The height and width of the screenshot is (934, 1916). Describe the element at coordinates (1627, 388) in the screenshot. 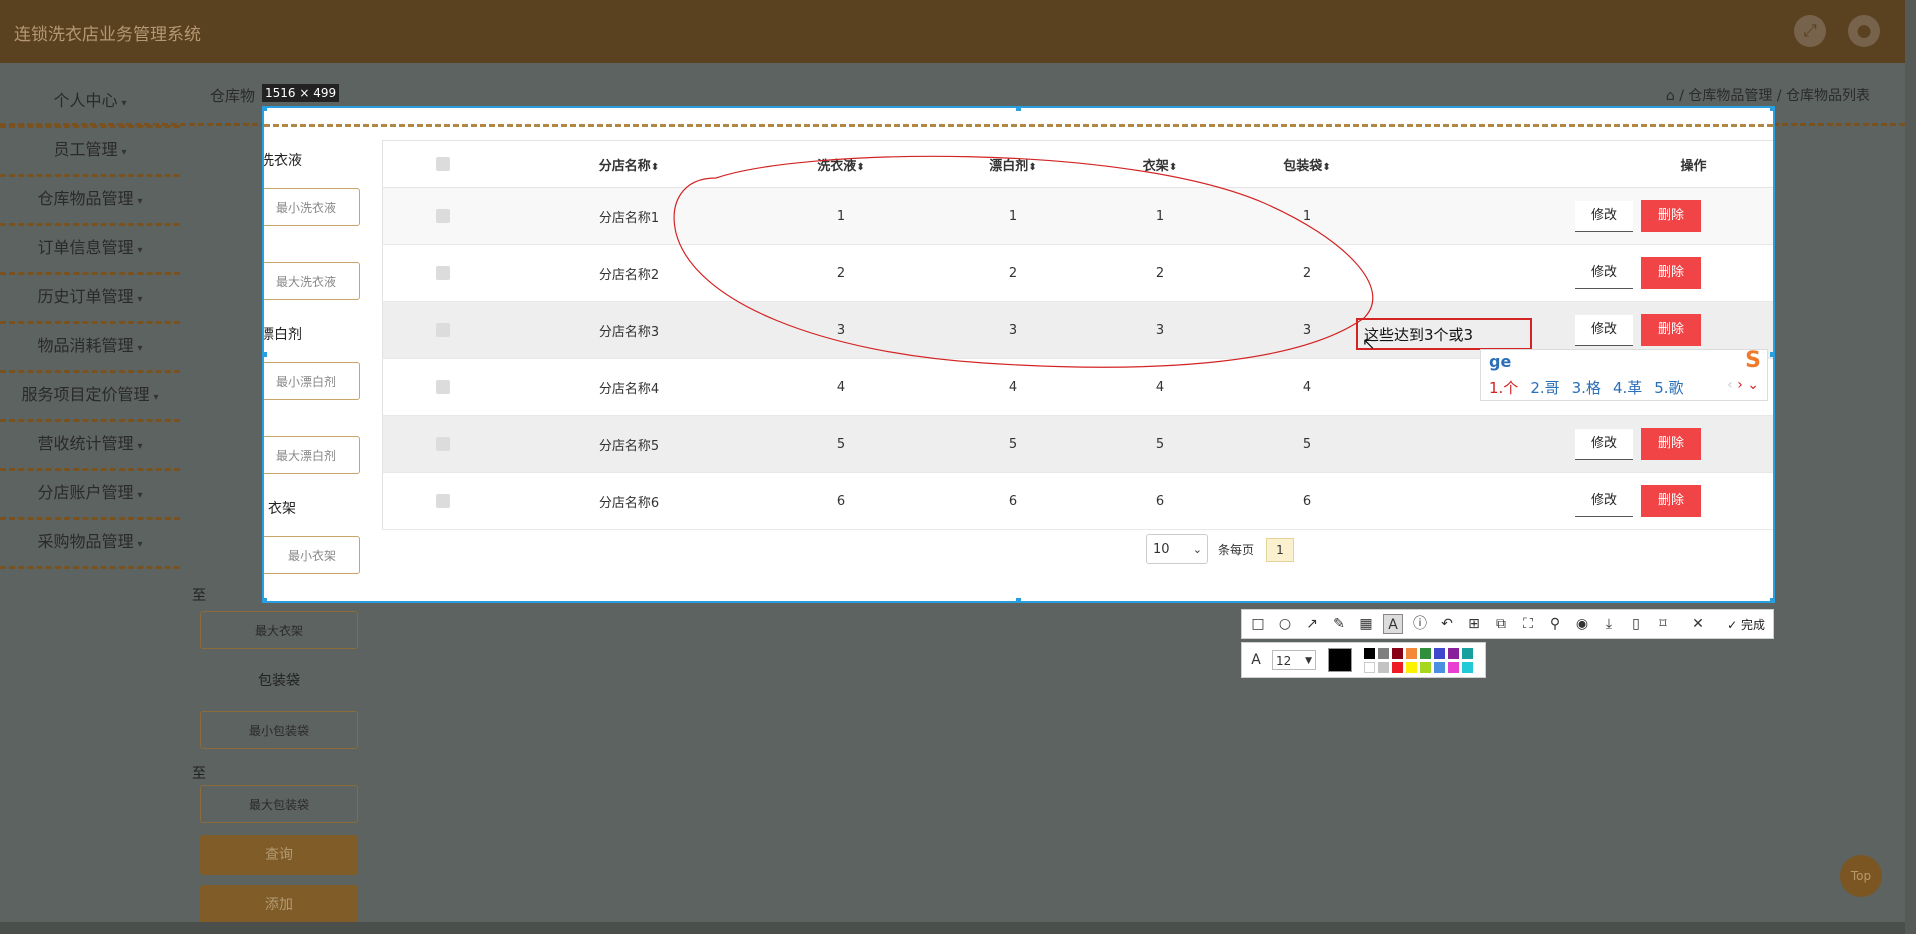

I see `ime-candidate: 4.革` at that location.